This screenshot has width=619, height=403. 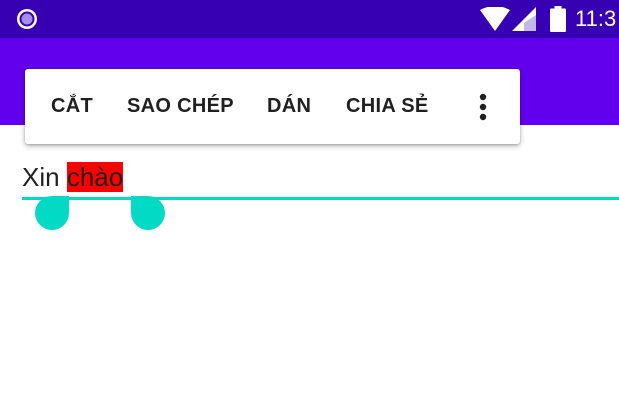 I want to click on more-vert-icon, so click(x=483, y=107).